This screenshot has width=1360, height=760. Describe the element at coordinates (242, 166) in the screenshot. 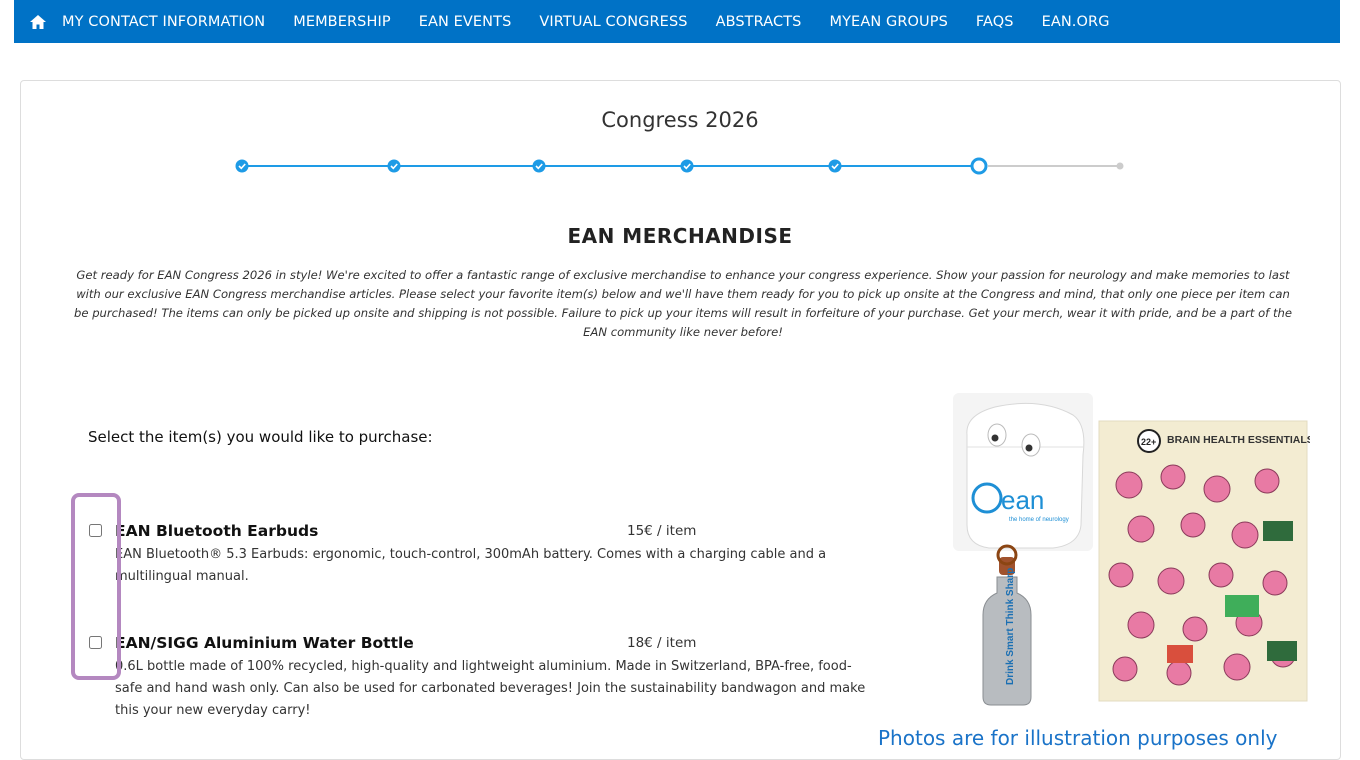

I see `step-1-complete-icon` at that location.